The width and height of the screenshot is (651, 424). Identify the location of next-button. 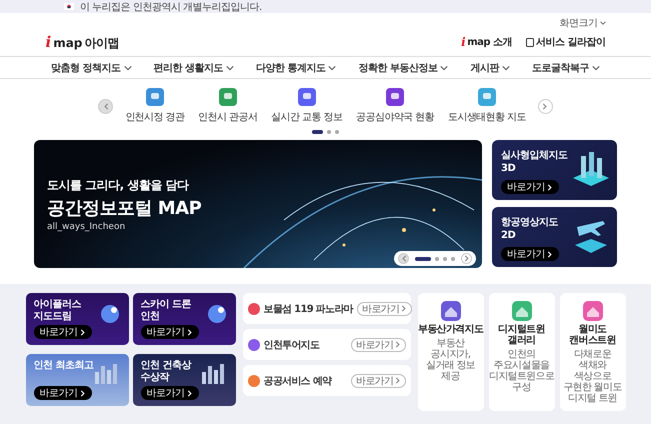
(545, 106).